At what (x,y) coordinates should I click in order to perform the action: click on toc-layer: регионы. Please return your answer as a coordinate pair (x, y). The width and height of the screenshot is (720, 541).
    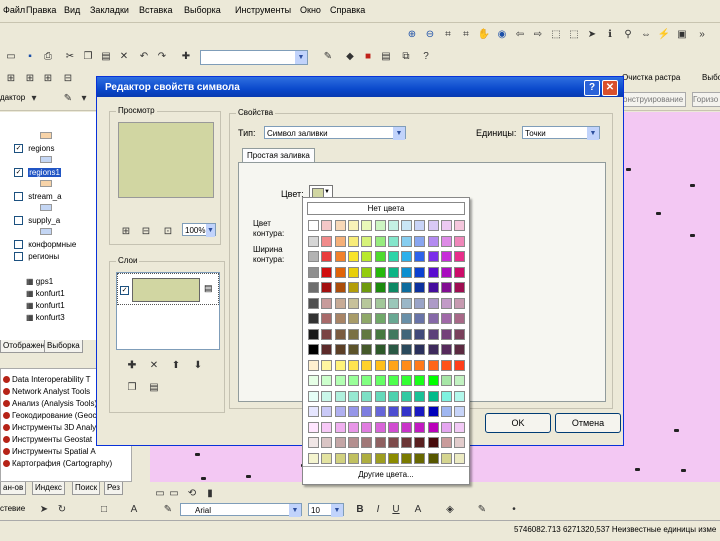
    Looking at the image, I should click on (36, 257).